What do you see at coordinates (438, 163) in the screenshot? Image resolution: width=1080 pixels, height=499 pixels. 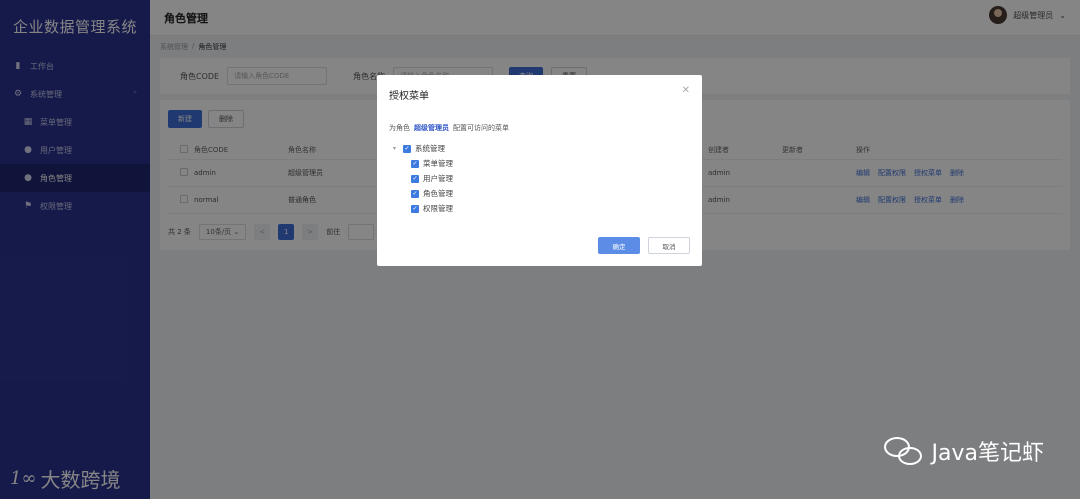 I see `tree-node-label: 菜单管理` at bounding box center [438, 163].